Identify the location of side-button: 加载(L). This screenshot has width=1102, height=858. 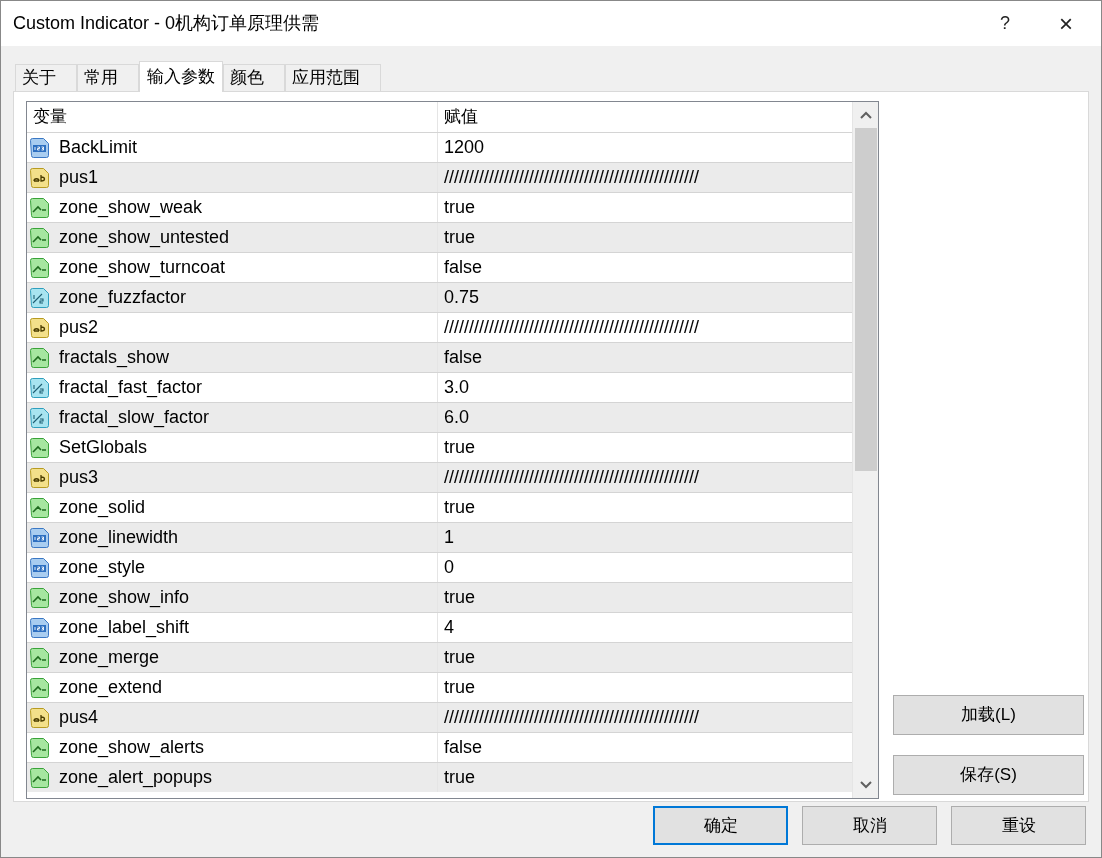
(988, 715).